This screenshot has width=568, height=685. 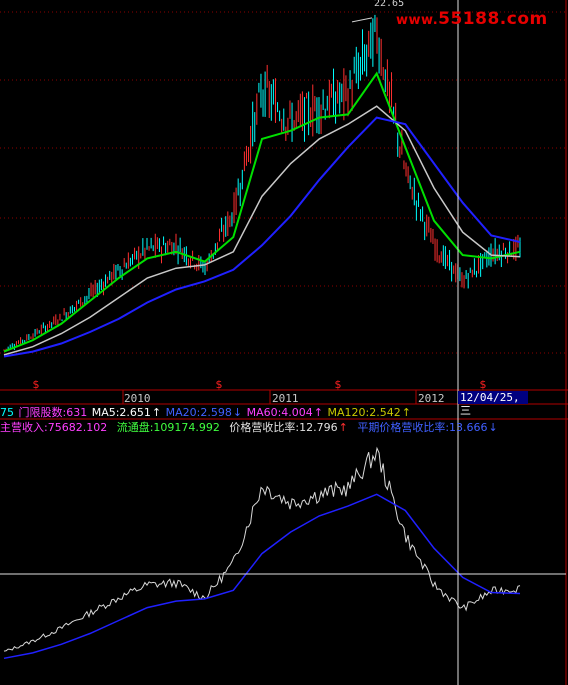 What do you see at coordinates (417, 20) in the screenshot?
I see `watermark-prefix: www.` at bounding box center [417, 20].